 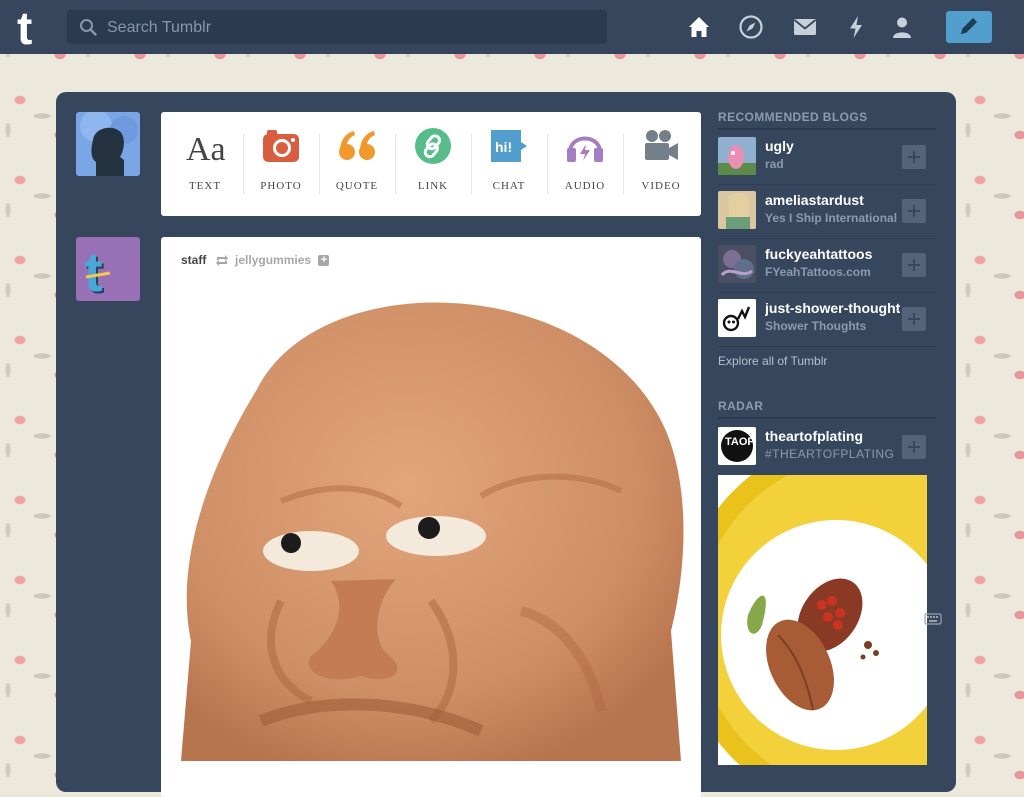 I want to click on chat-bubble-icon: hi!, so click(x=509, y=146).